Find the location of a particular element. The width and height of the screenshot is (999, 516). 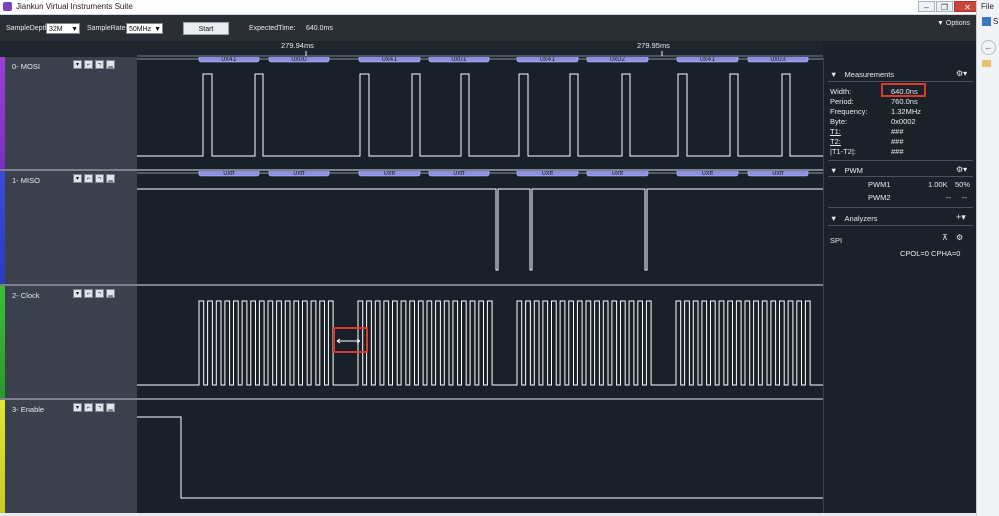

enable-waveform is located at coordinates (480, 457).